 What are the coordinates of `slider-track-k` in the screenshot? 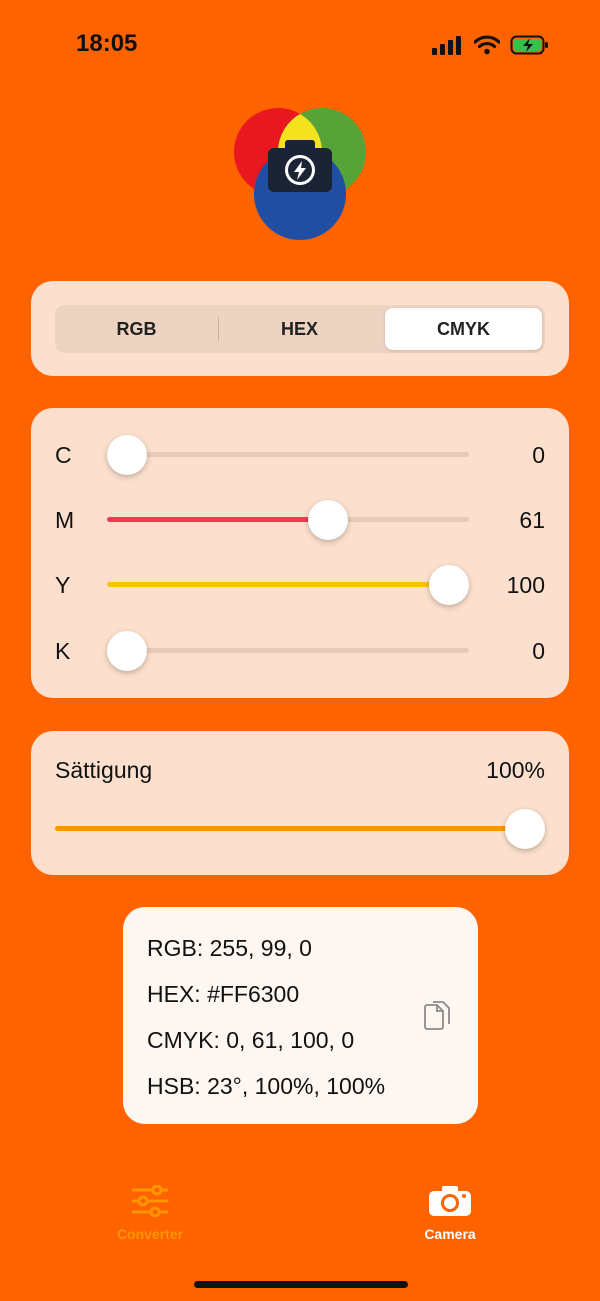 It's located at (288, 651).